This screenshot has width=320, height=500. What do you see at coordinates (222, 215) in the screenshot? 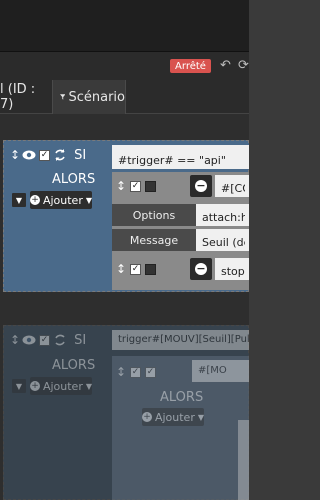
I see `options-input` at bounding box center [222, 215].